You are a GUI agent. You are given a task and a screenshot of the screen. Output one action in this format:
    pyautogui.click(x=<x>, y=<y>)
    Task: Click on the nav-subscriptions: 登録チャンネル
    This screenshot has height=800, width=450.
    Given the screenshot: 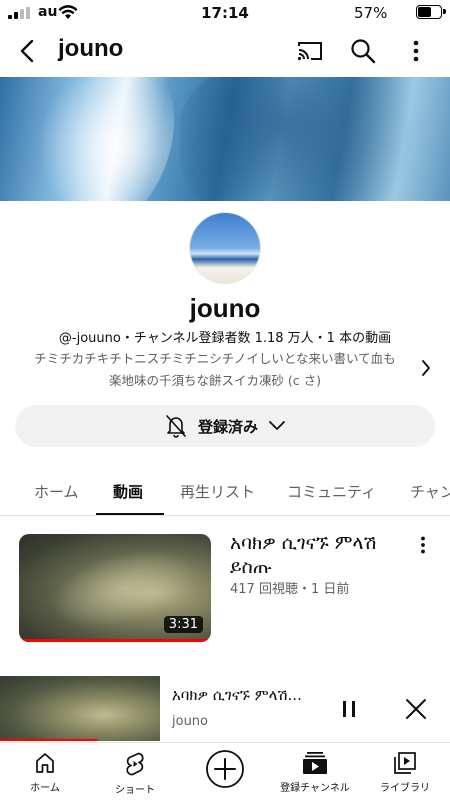 What is the action you would take?
    pyautogui.click(x=315, y=772)
    